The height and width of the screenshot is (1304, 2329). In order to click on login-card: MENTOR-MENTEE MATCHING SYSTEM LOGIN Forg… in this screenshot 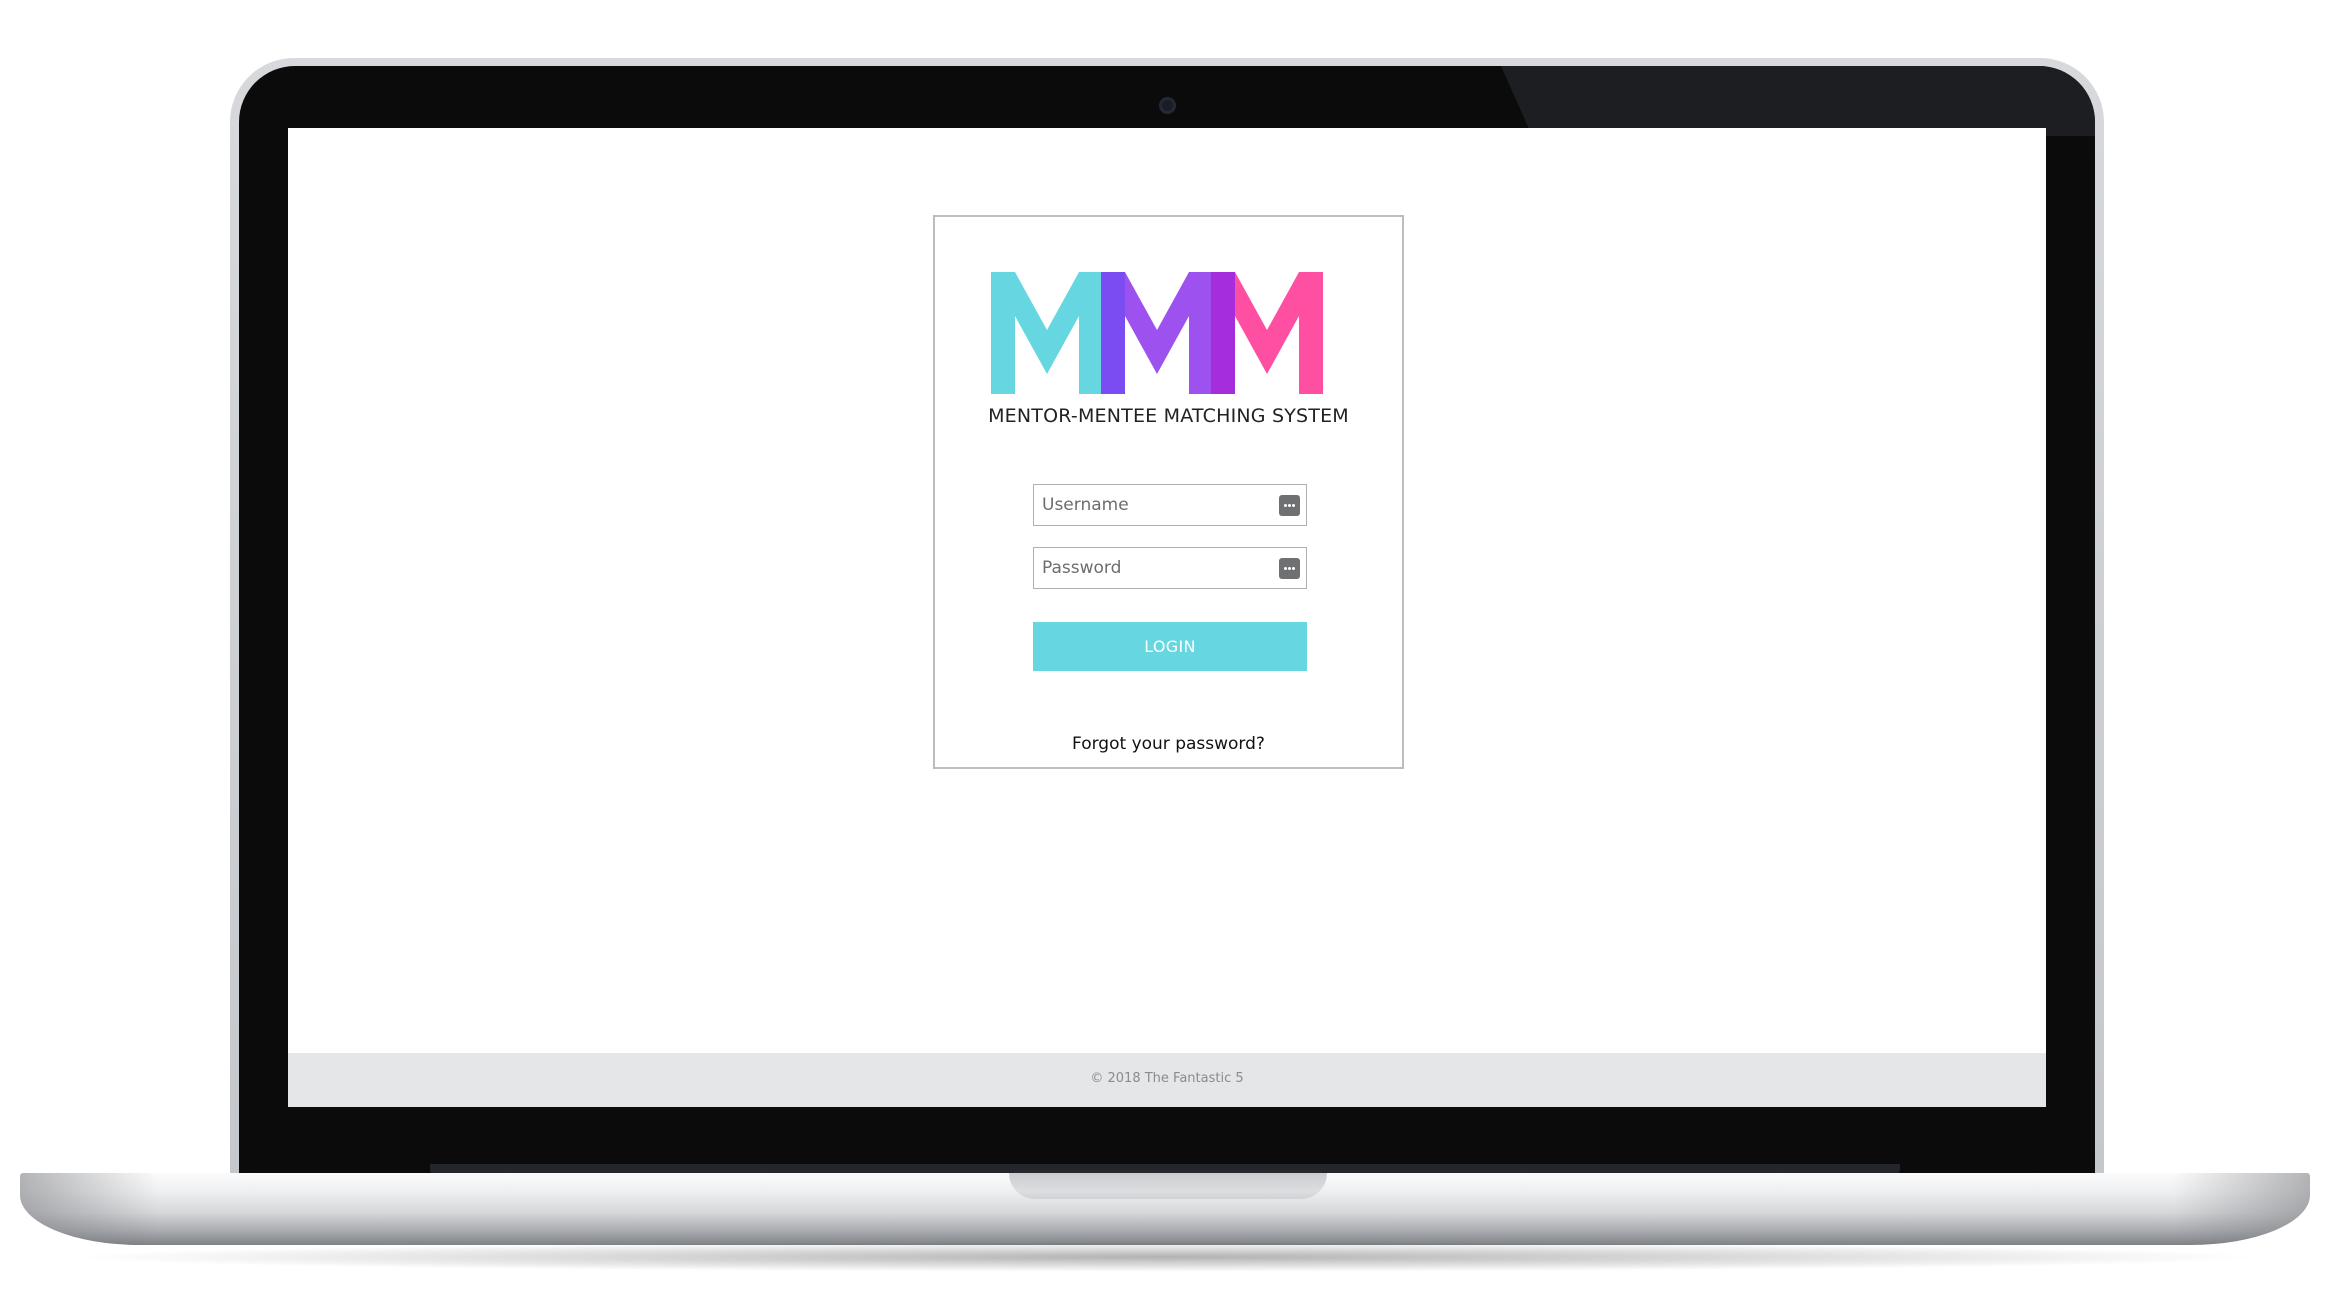, I will do `click(1168, 492)`.